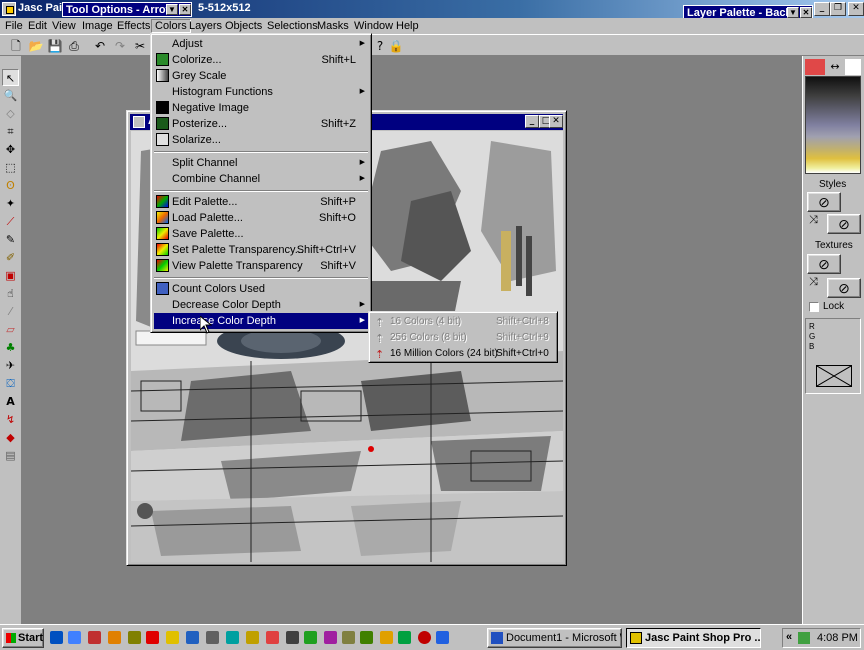 This screenshot has width=864, height=650. Describe the element at coordinates (36, 46) in the screenshot. I see `open-folder-icon: 📂` at that location.